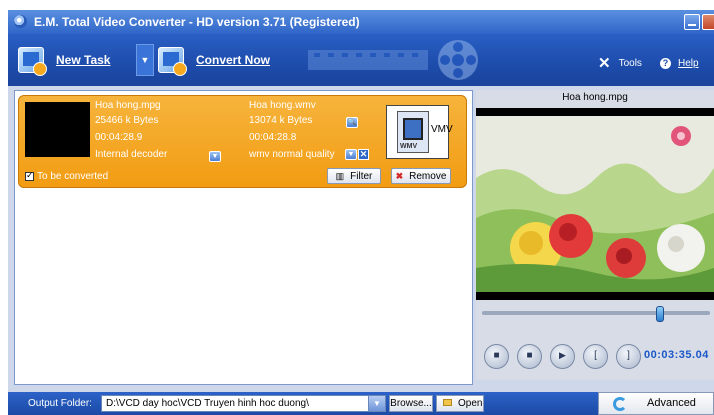 The height and width of the screenshot is (415, 714). Describe the element at coordinates (233, 60) in the screenshot. I see `convert-now-label: Convert Now` at that location.